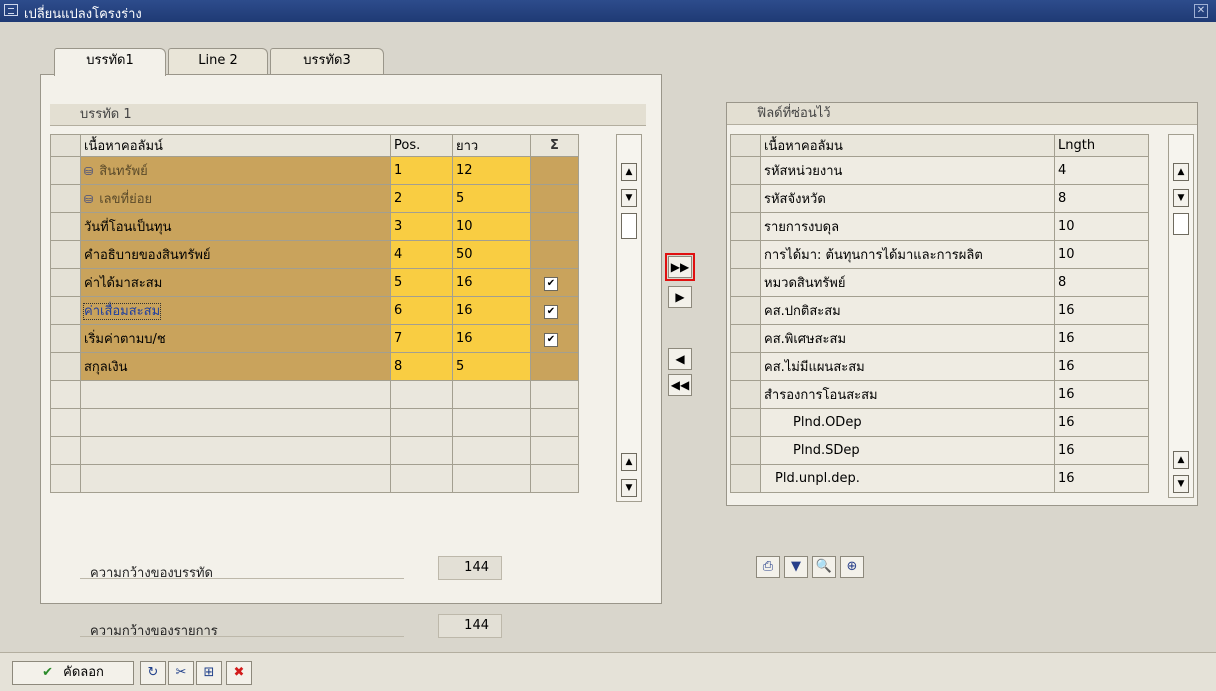 The width and height of the screenshot is (1216, 691). I want to click on sum-icon: Σ, so click(554, 145).